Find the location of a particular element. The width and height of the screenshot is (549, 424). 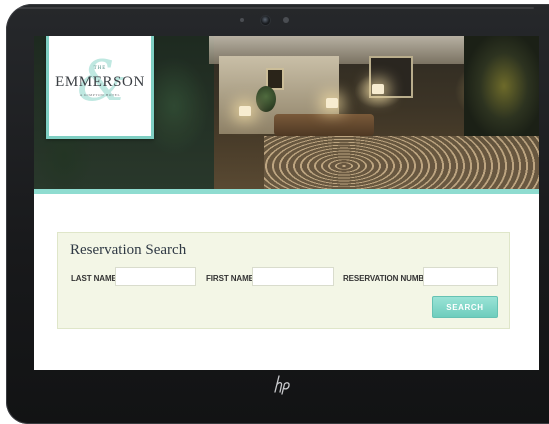

hero-topiary is located at coordinates (266, 99).